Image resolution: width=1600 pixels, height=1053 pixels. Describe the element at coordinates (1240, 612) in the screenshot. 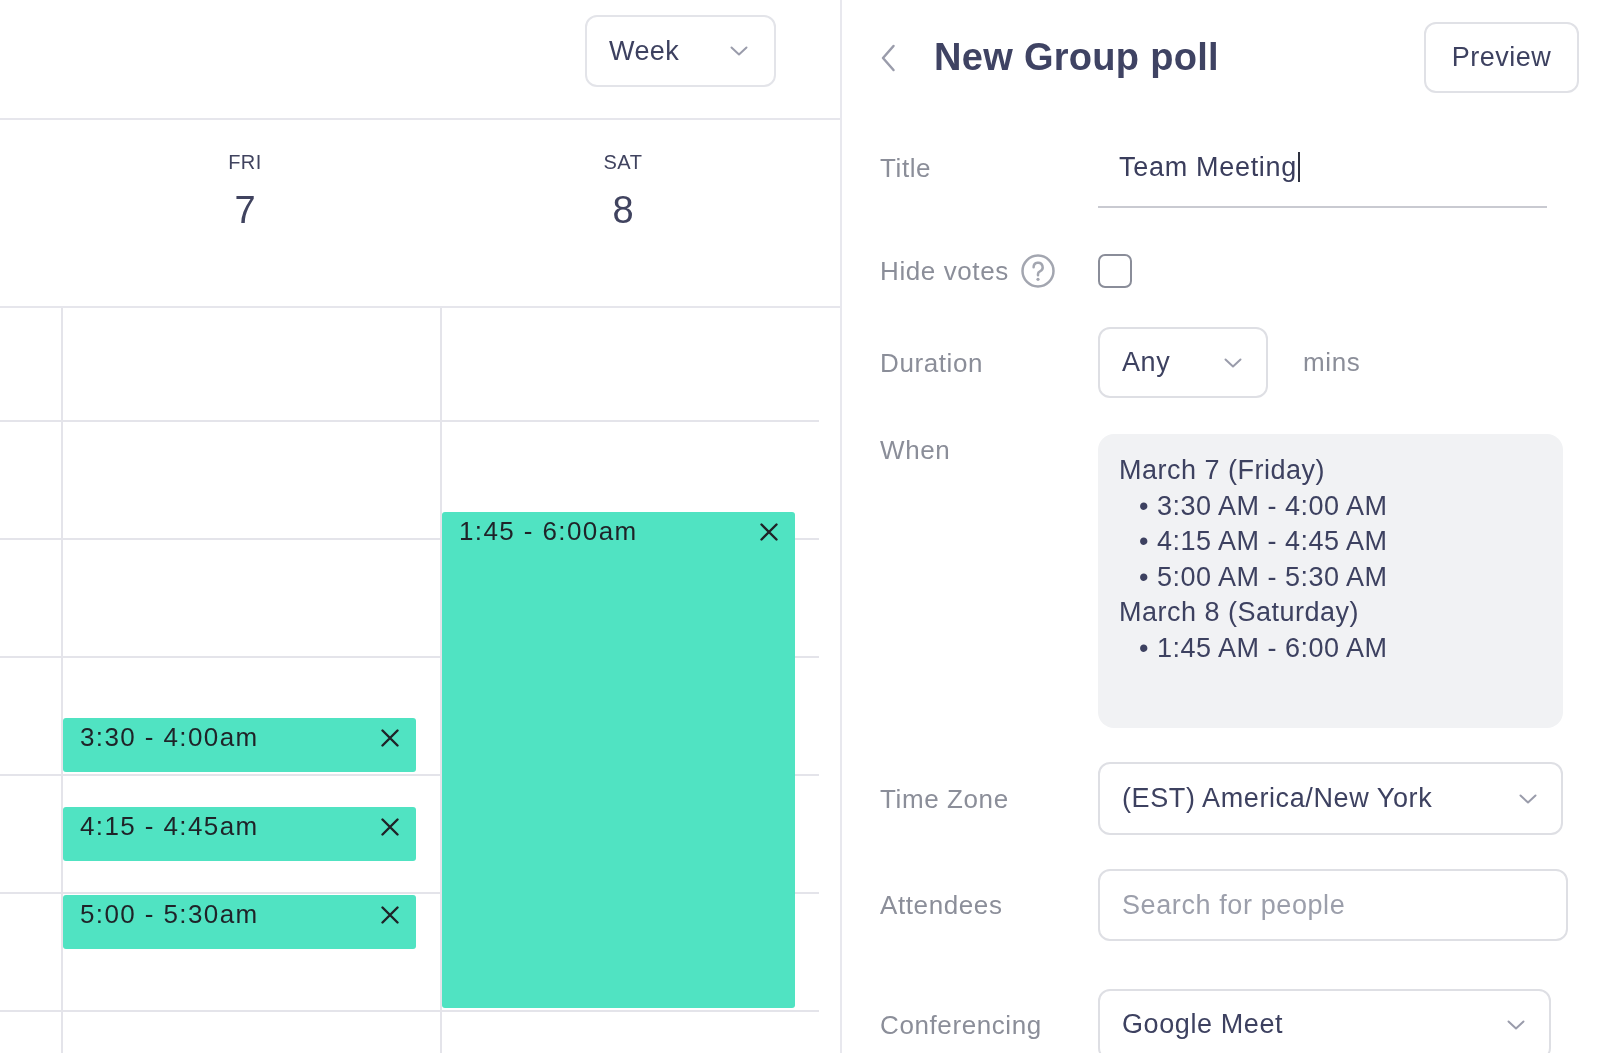

I see `date-heading: March 8 (Saturday)` at that location.